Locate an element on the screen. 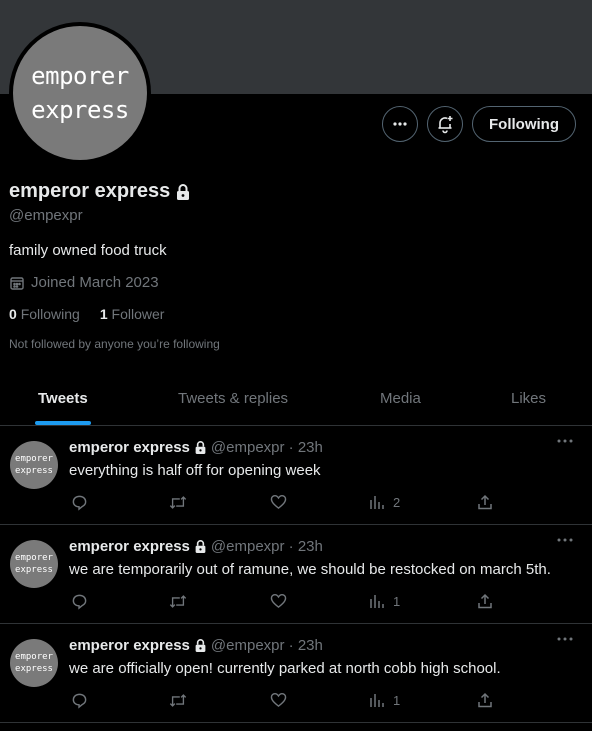 This screenshot has width=592, height=731. tweet-actions: 2 is located at coordinates (289, 504).